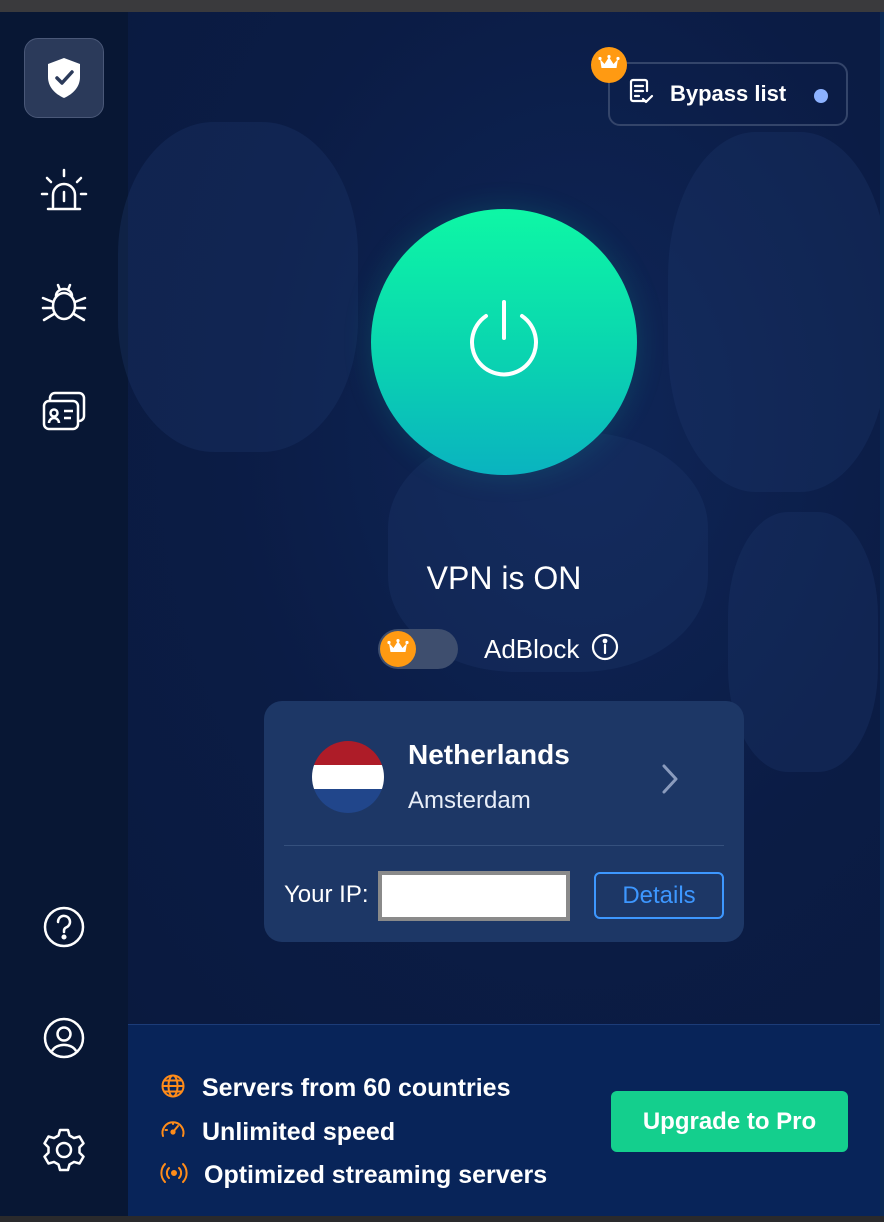 The height and width of the screenshot is (1222, 884). I want to click on location-card: Netherlands Amsterdam Your IP: Details, so click(504, 821).